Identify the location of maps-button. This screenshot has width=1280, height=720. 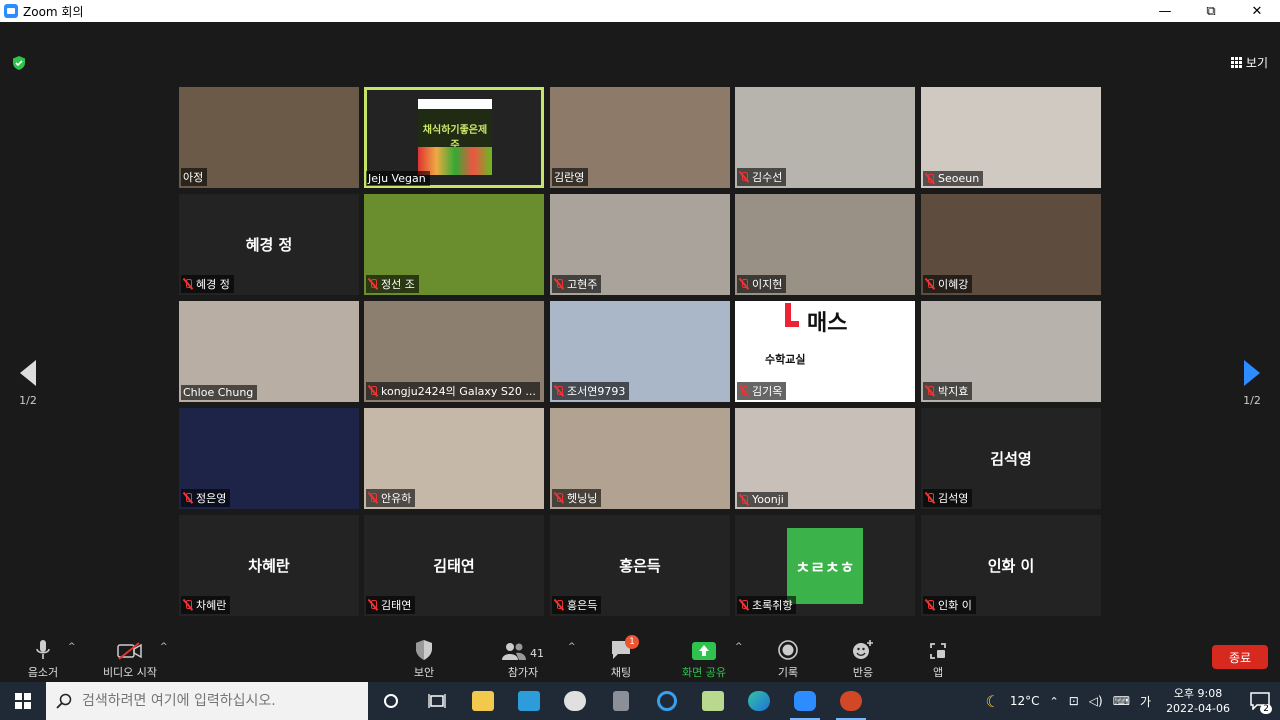
(713, 701).